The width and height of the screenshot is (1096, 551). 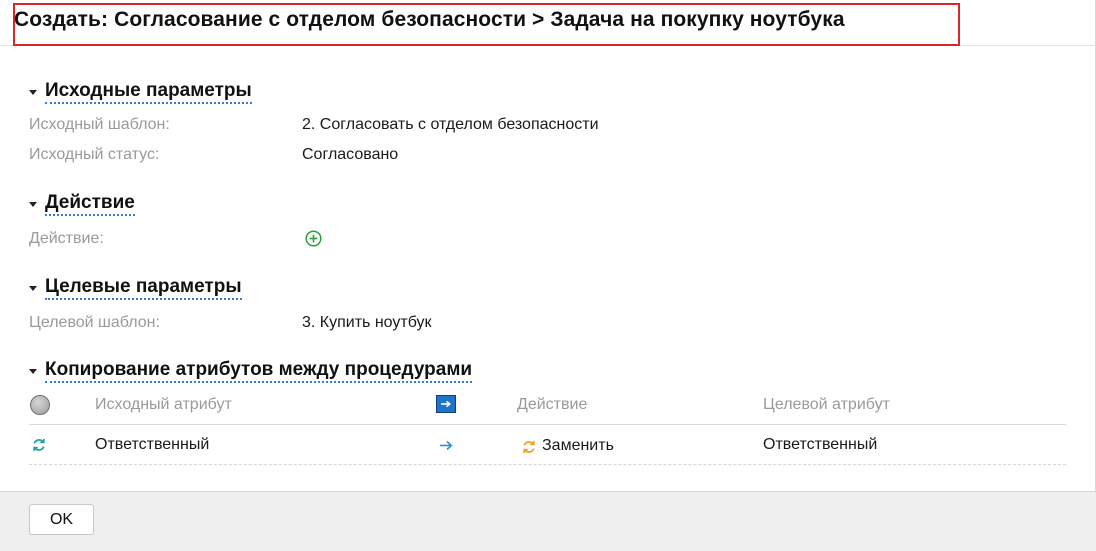 What do you see at coordinates (143, 288) in the screenshot?
I see `section-target-title: Целевые параметры` at bounding box center [143, 288].